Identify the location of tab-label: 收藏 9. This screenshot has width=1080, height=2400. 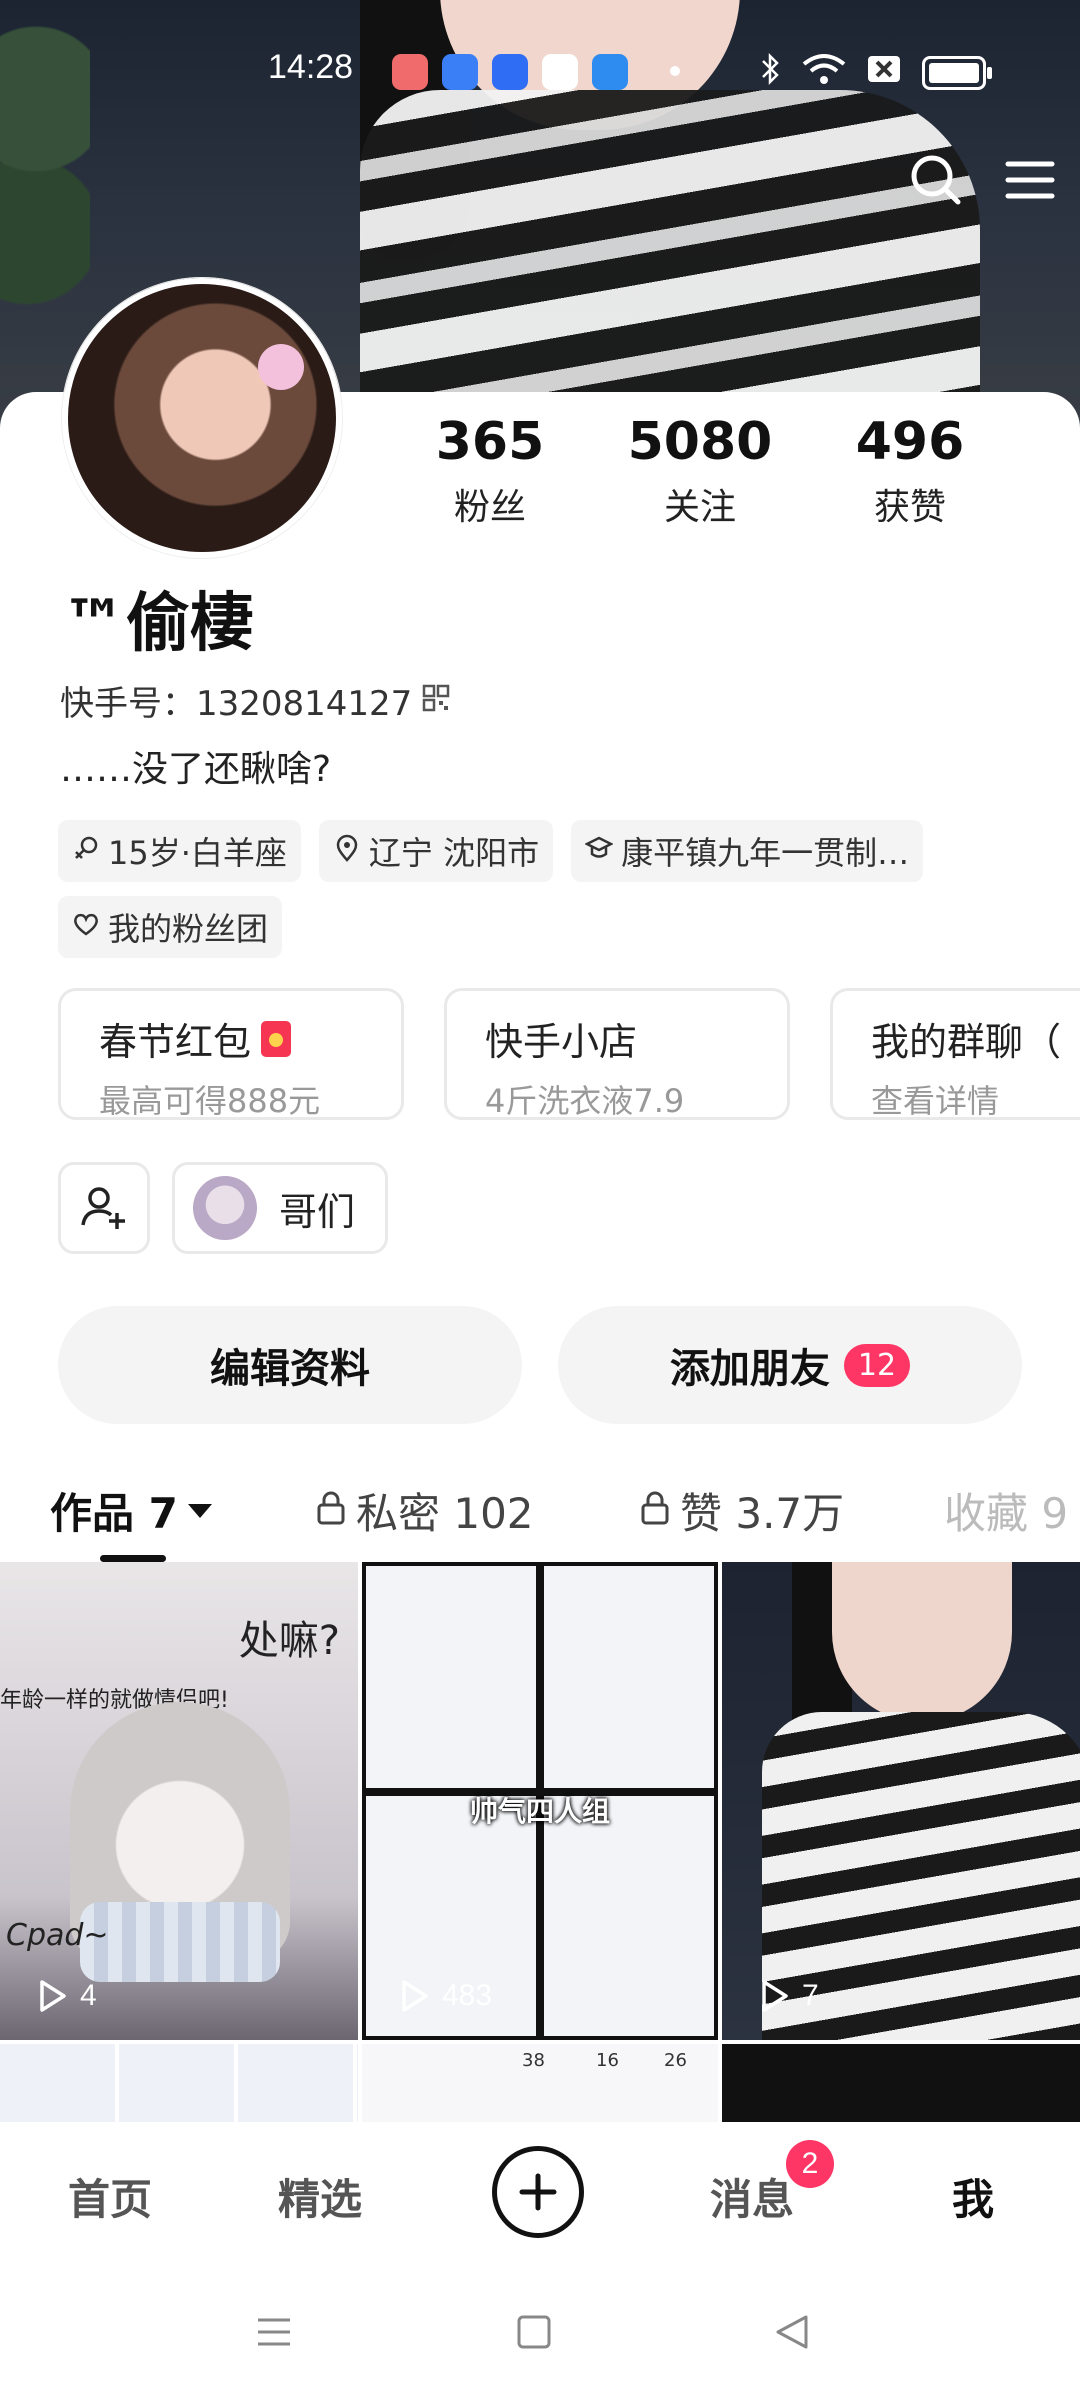
(1006, 1513).